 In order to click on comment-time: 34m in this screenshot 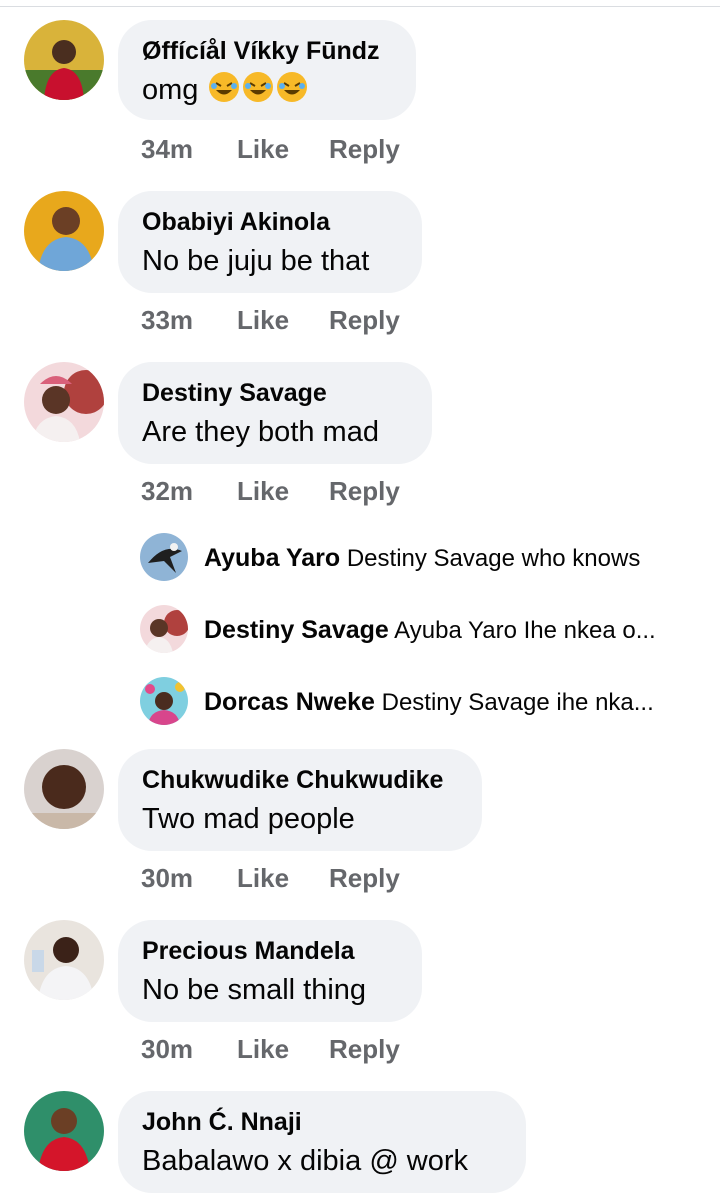, I will do `click(167, 149)`.